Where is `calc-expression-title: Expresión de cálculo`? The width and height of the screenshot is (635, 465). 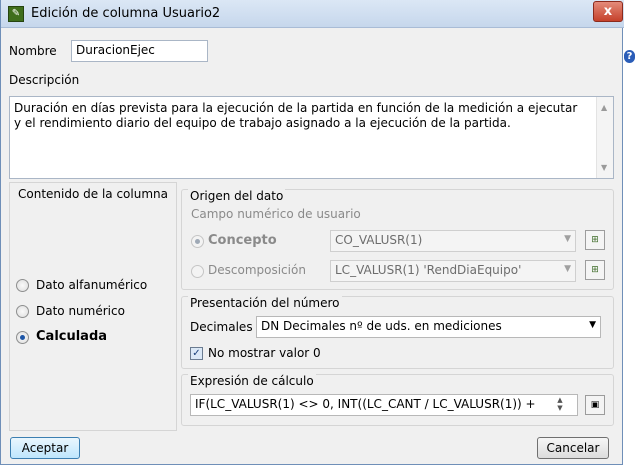
calc-expression-title: Expresión de cálculo is located at coordinates (252, 381).